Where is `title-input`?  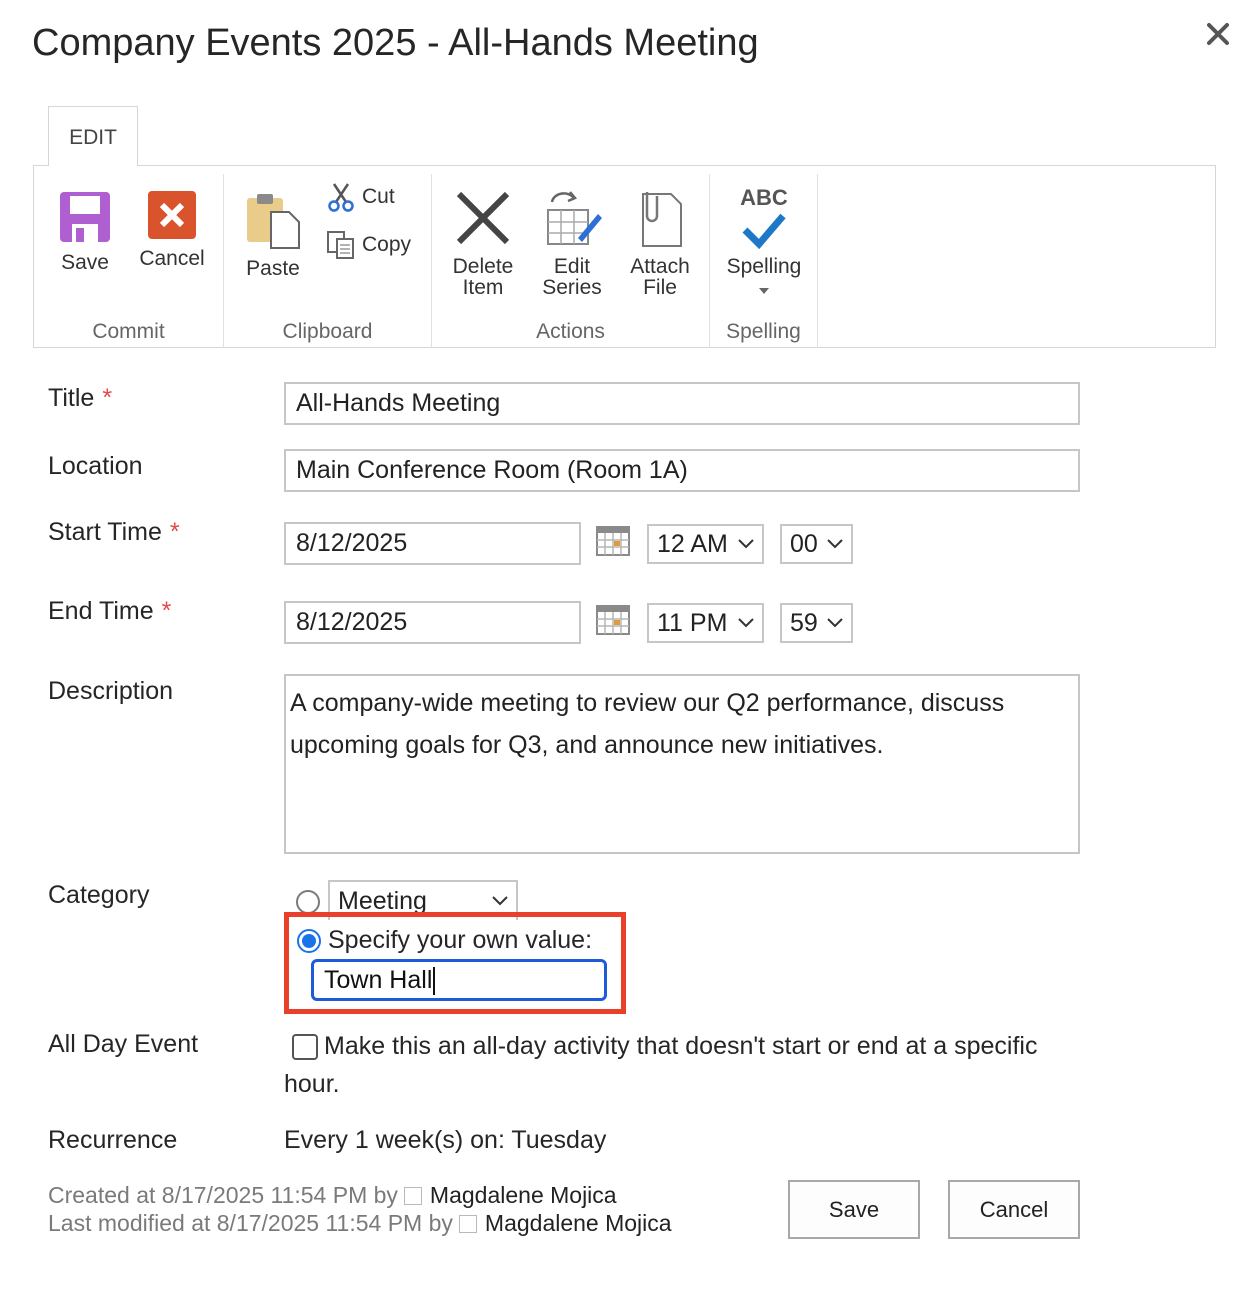
title-input is located at coordinates (682, 403).